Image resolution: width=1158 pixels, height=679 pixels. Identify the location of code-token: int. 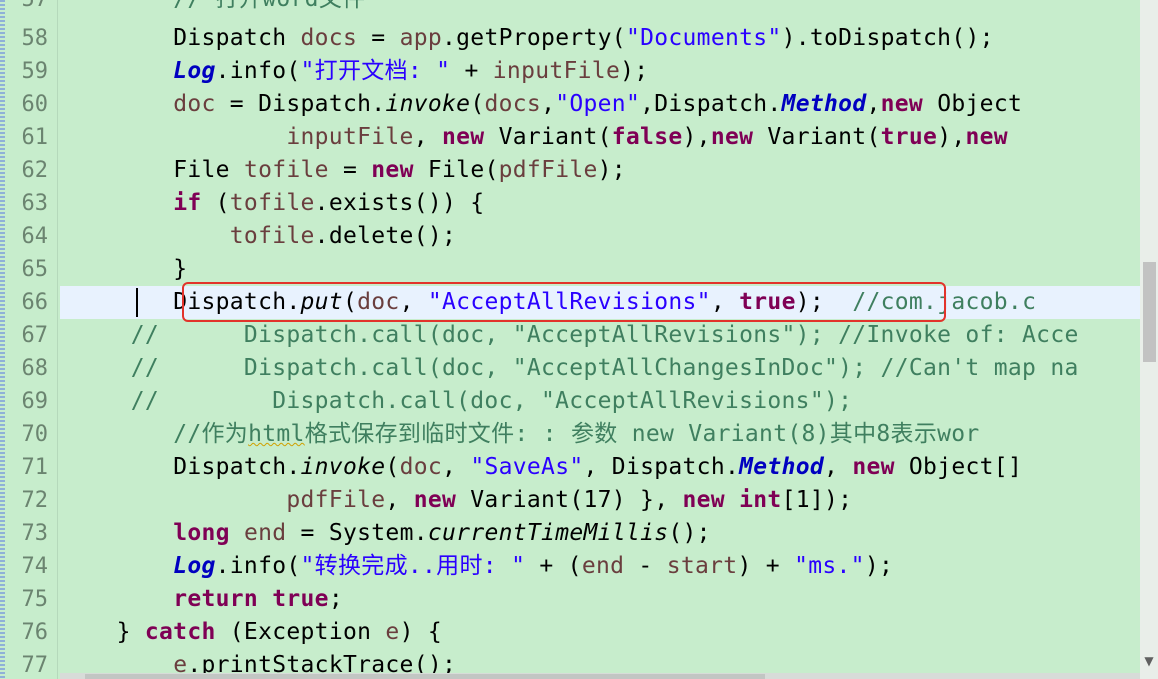
(760, 500).